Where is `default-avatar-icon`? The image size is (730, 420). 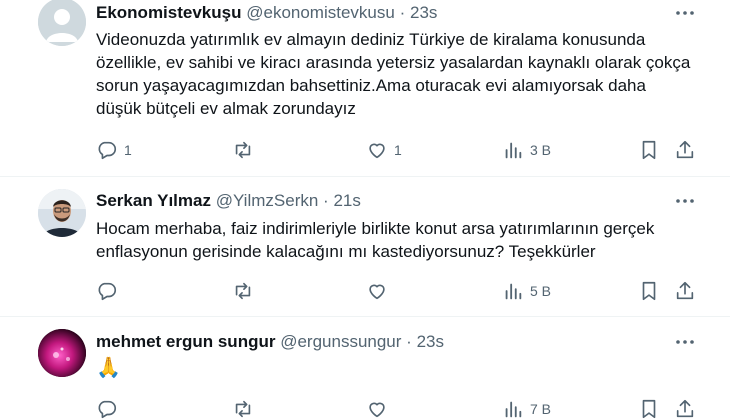 default-avatar-icon is located at coordinates (62, 23).